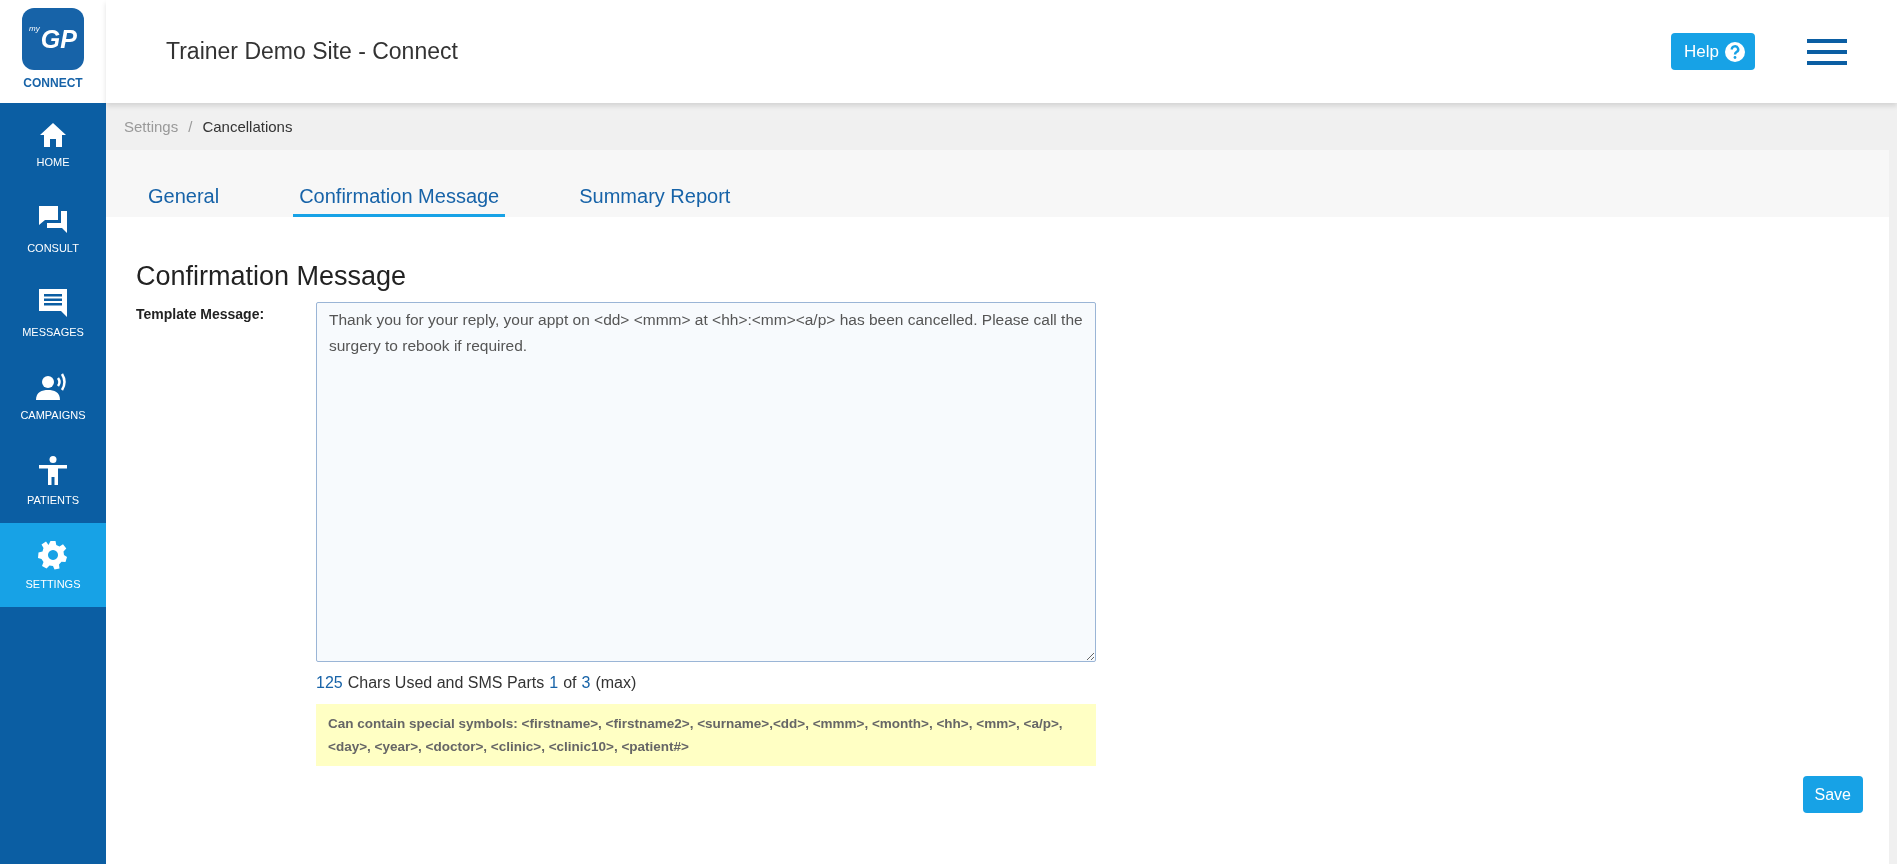 Image resolution: width=1897 pixels, height=864 pixels. I want to click on home-icon, so click(53, 135).